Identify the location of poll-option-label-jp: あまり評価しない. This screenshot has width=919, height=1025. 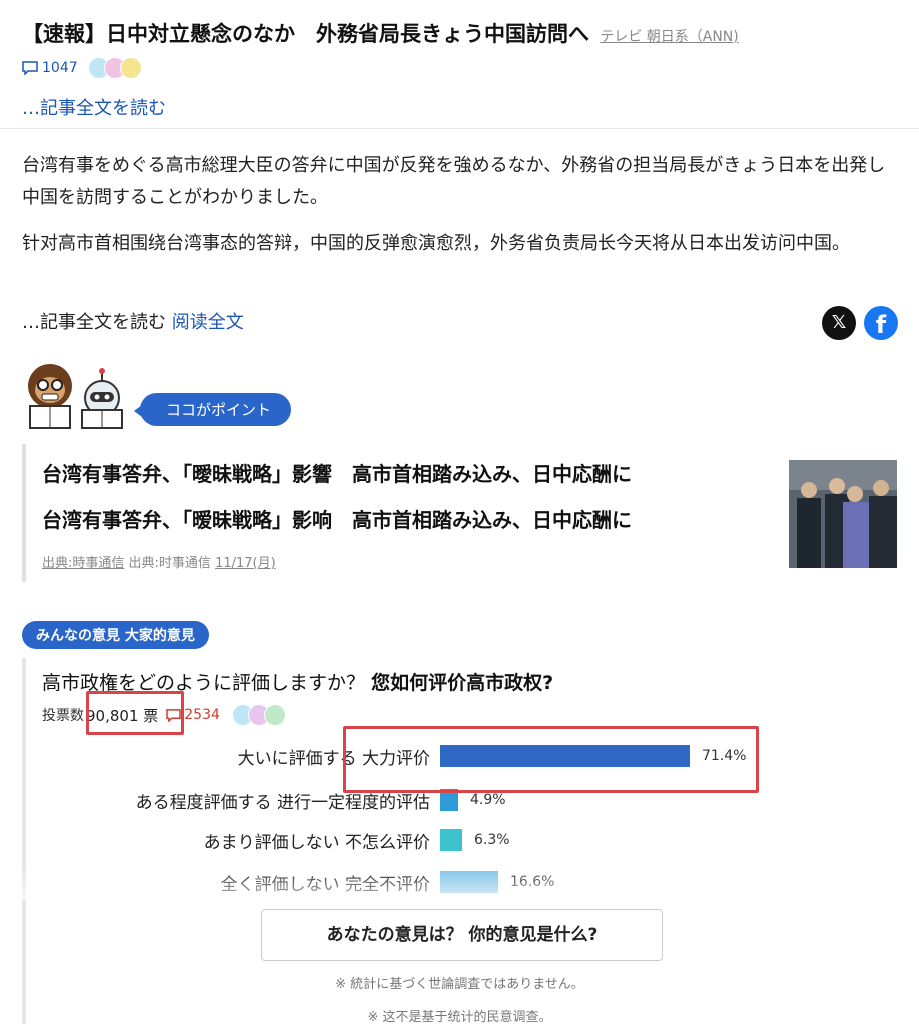
(271, 843).